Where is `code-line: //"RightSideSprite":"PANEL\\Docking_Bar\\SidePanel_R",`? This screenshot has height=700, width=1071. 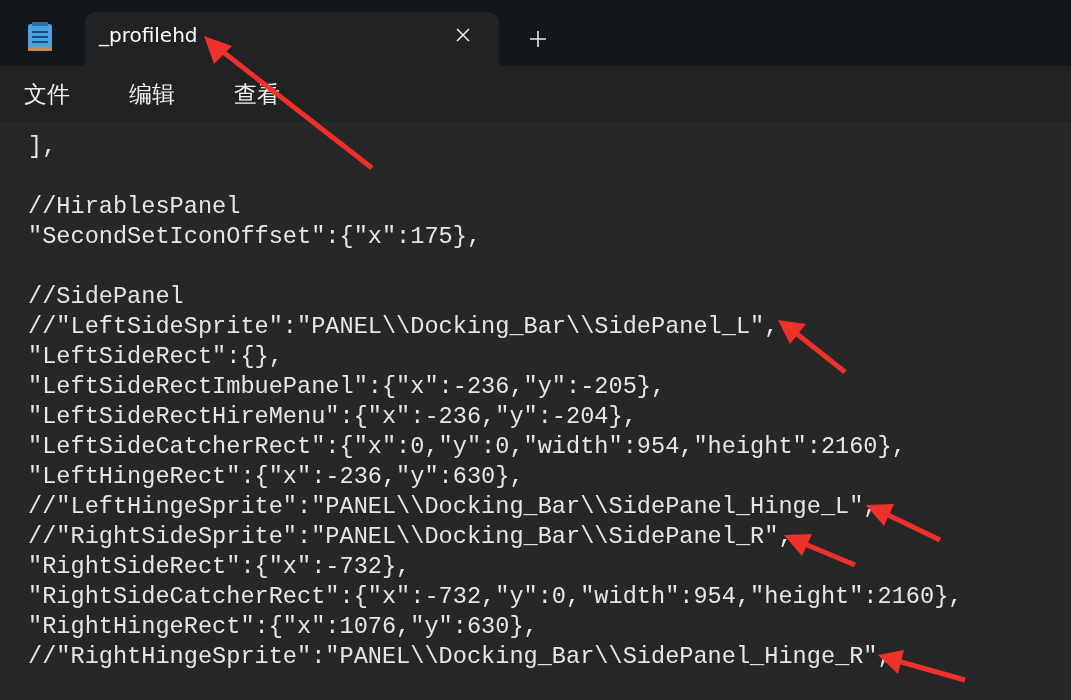 code-line: //"RightSideSprite":"PANEL\\Docking_Bar\\SidePanel_R", is located at coordinates (410, 537).